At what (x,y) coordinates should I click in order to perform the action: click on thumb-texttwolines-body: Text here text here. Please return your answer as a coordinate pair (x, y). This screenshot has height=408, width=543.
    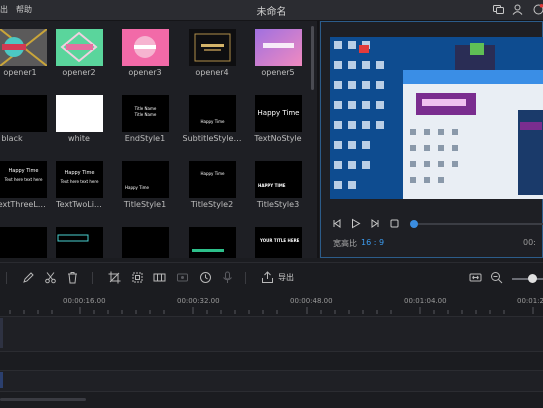
    Looking at the image, I should click on (79, 181).